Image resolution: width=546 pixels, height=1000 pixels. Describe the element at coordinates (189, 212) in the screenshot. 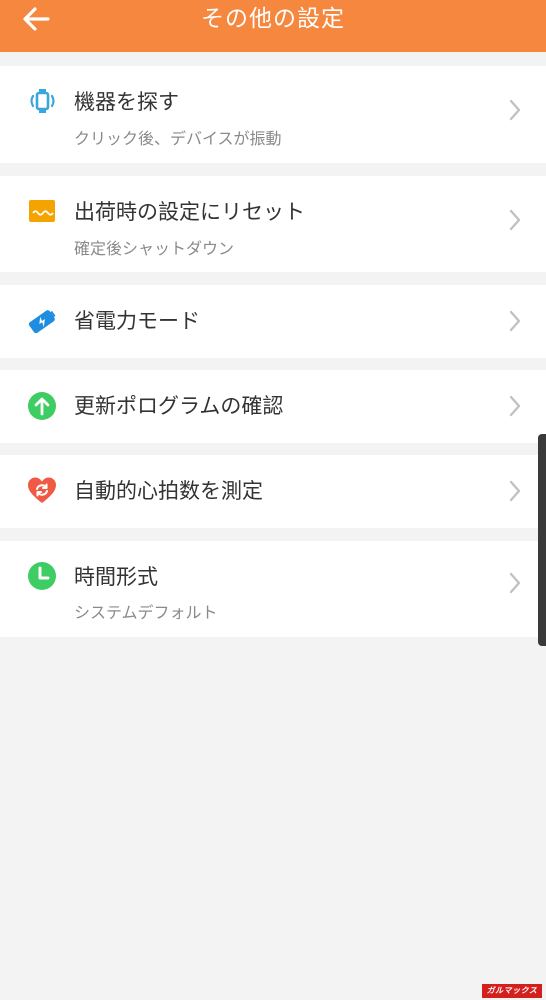

I see `setting-title: 出荷時の設定にリセット` at that location.